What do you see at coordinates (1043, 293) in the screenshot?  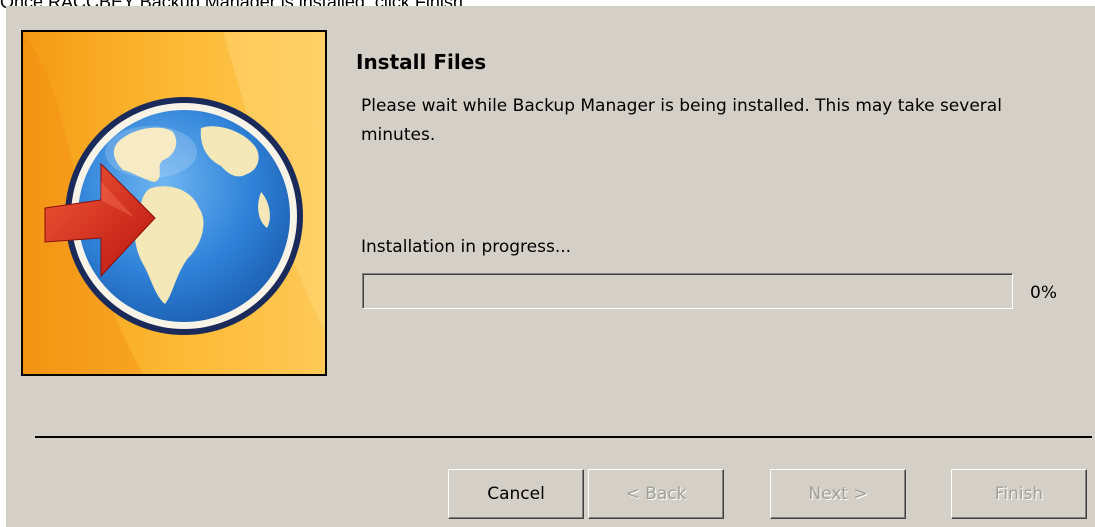 I see `progress-percent: 0%` at bounding box center [1043, 293].